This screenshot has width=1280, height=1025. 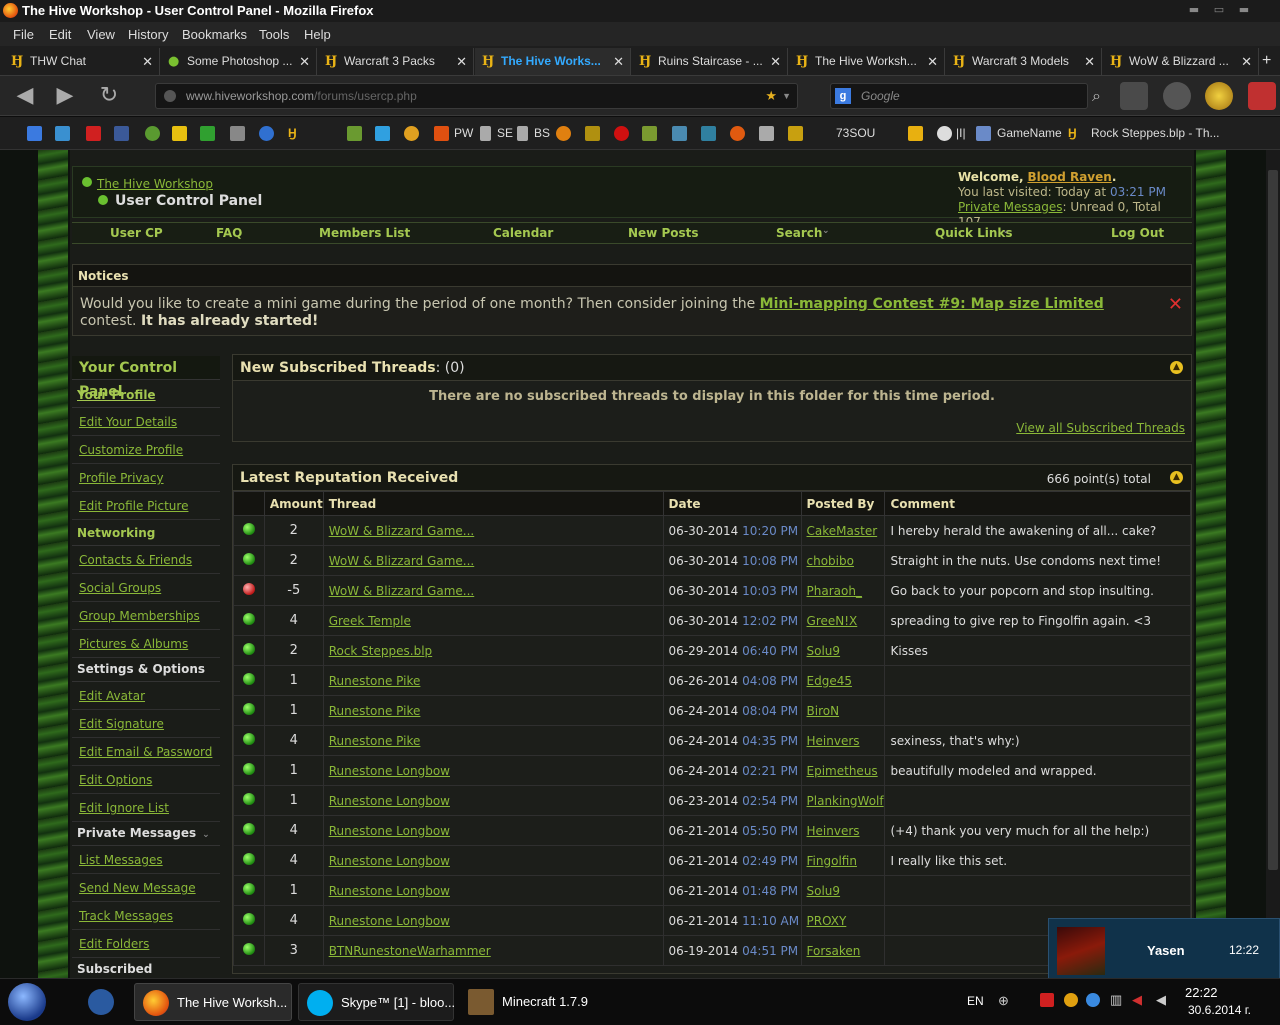 I want to click on drive-icon, so click(x=411, y=133).